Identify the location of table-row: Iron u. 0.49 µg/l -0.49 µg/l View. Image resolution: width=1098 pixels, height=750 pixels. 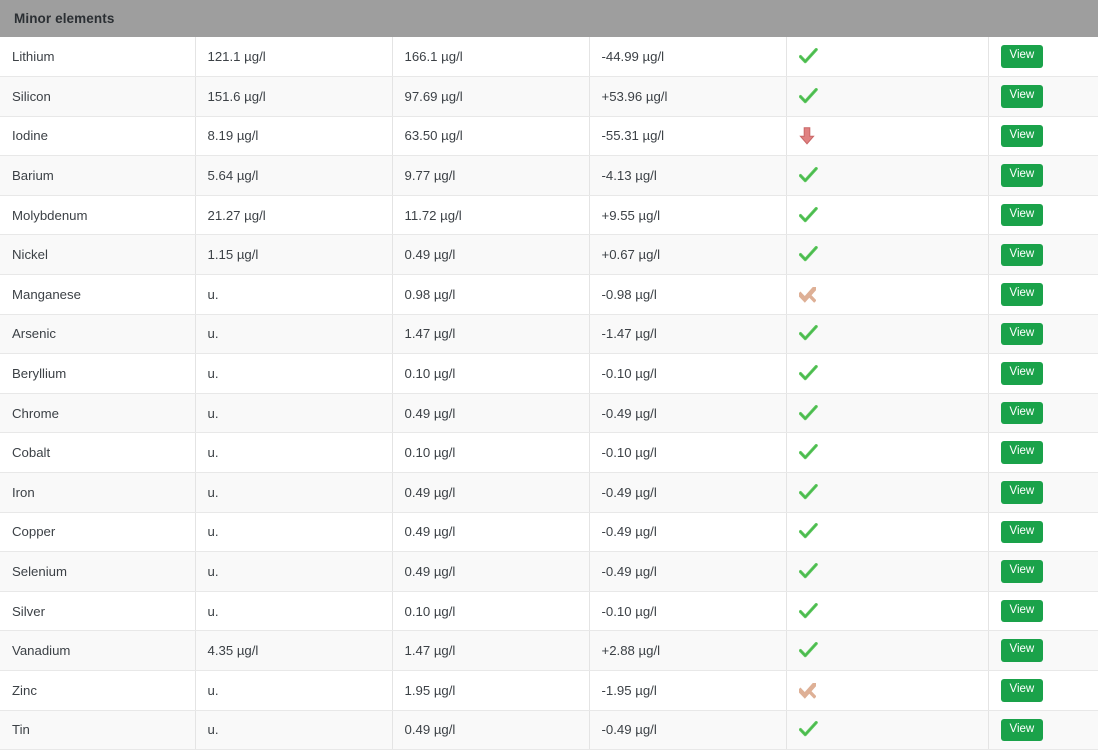
(549, 492).